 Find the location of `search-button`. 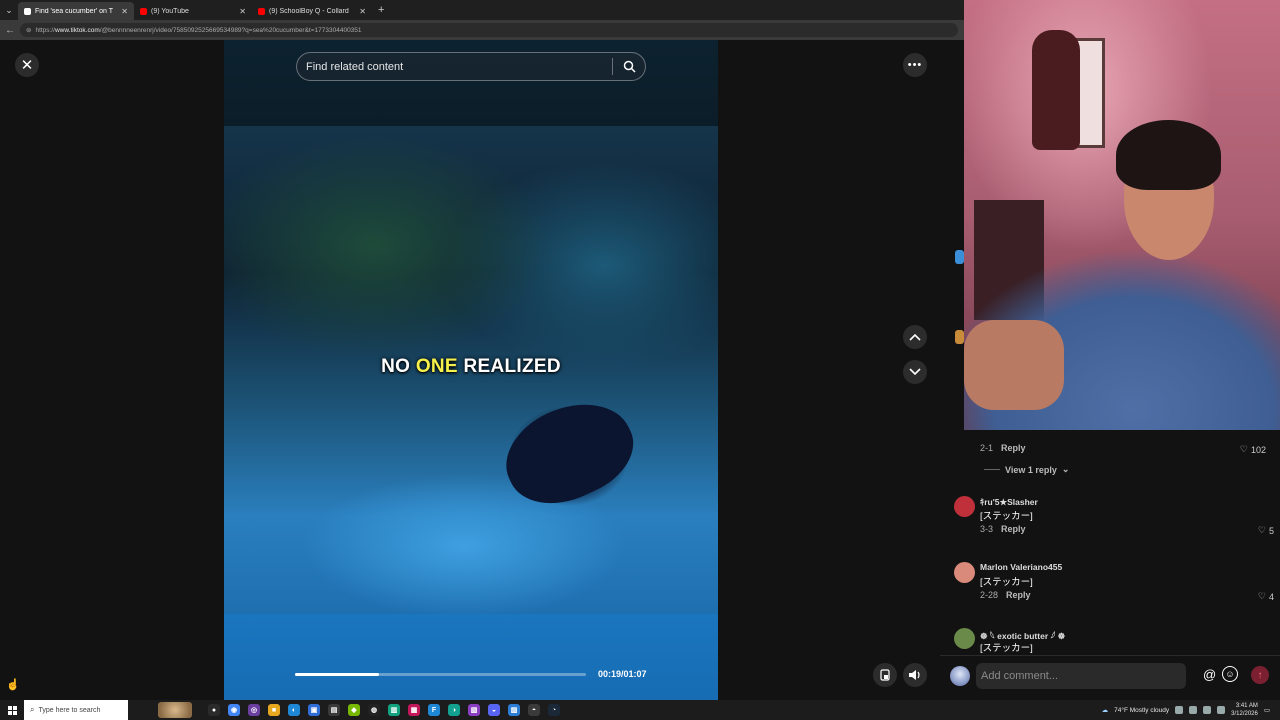

search-button is located at coordinates (629, 66).